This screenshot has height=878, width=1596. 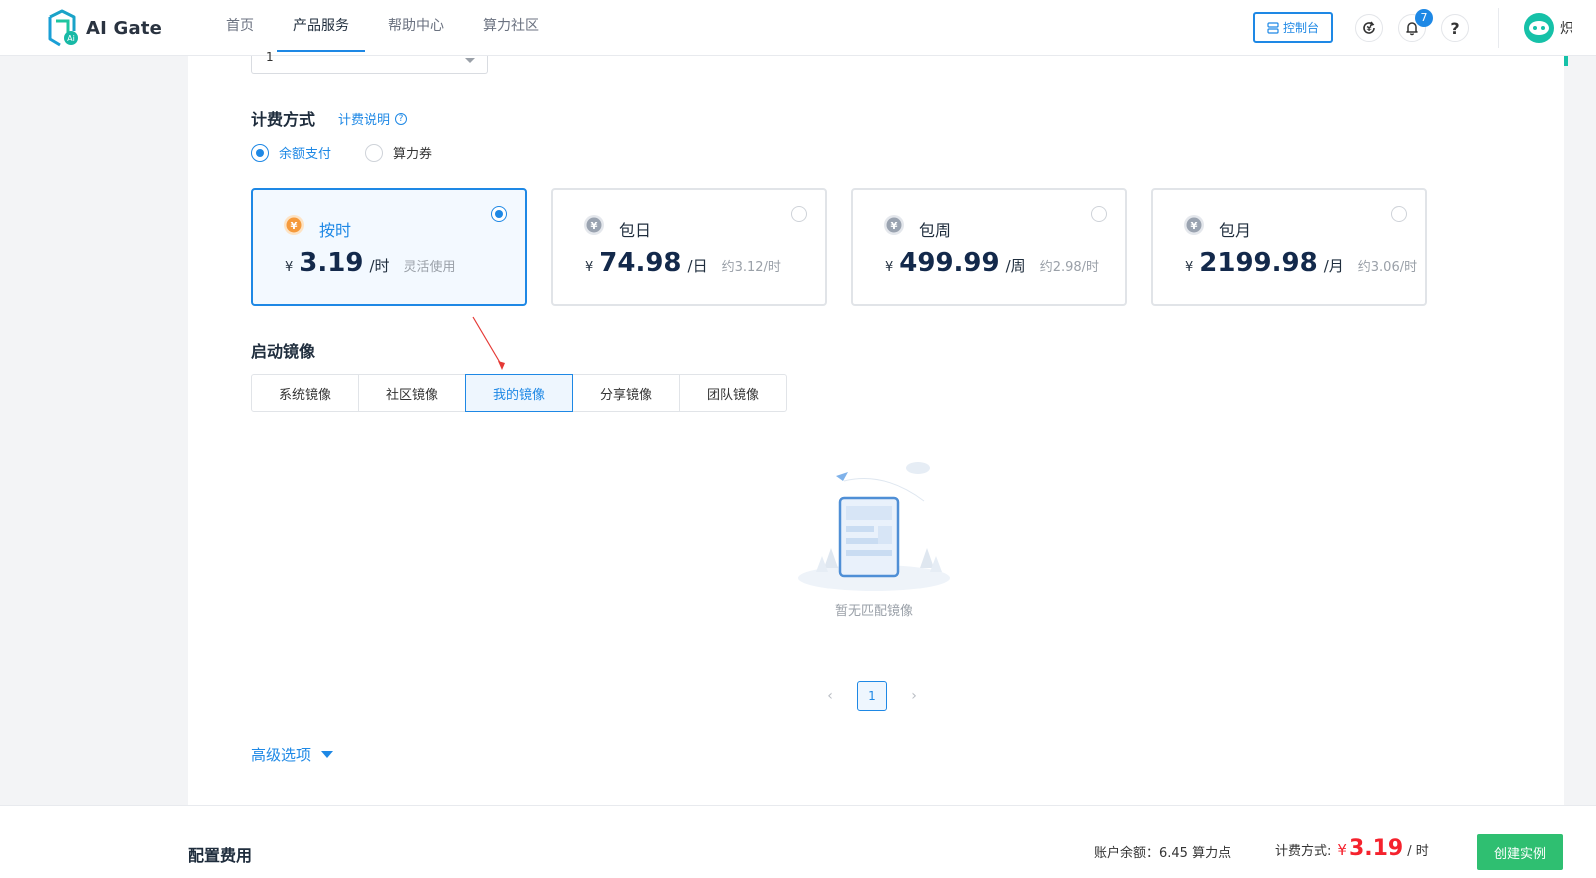 What do you see at coordinates (798, 28) in the screenshot?
I see `top-header: Ai AI Gate 首页 产品服务 帮助中心 算力社区 控制台 ¥ 7 ? 炽` at bounding box center [798, 28].